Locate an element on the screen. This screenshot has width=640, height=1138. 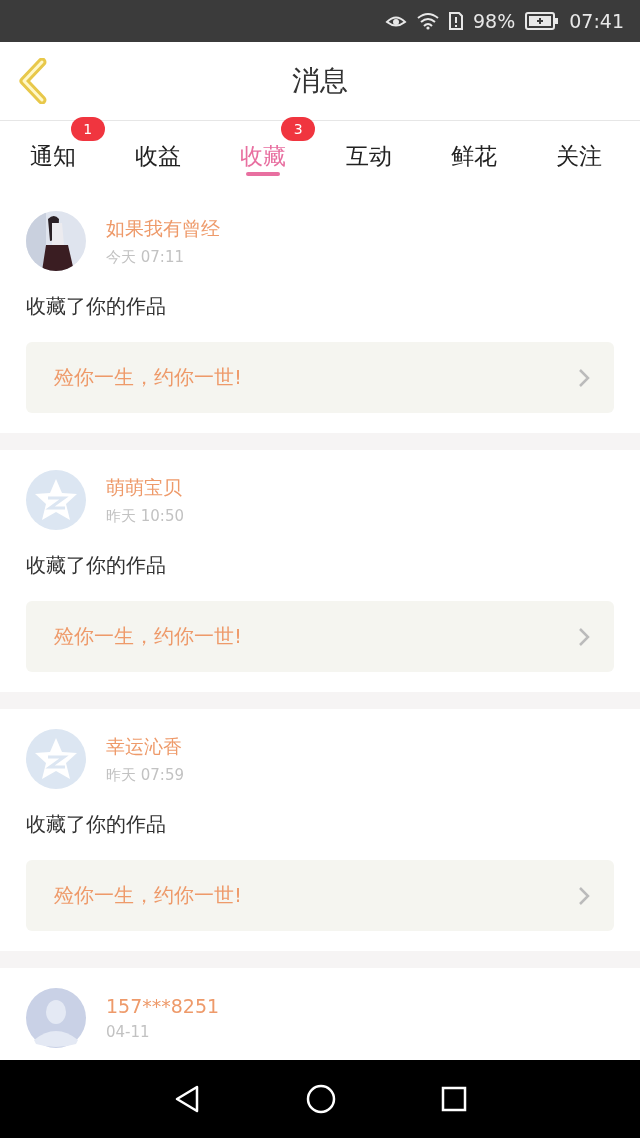
message-time: 今天 07:11 is located at coordinates (145, 257).